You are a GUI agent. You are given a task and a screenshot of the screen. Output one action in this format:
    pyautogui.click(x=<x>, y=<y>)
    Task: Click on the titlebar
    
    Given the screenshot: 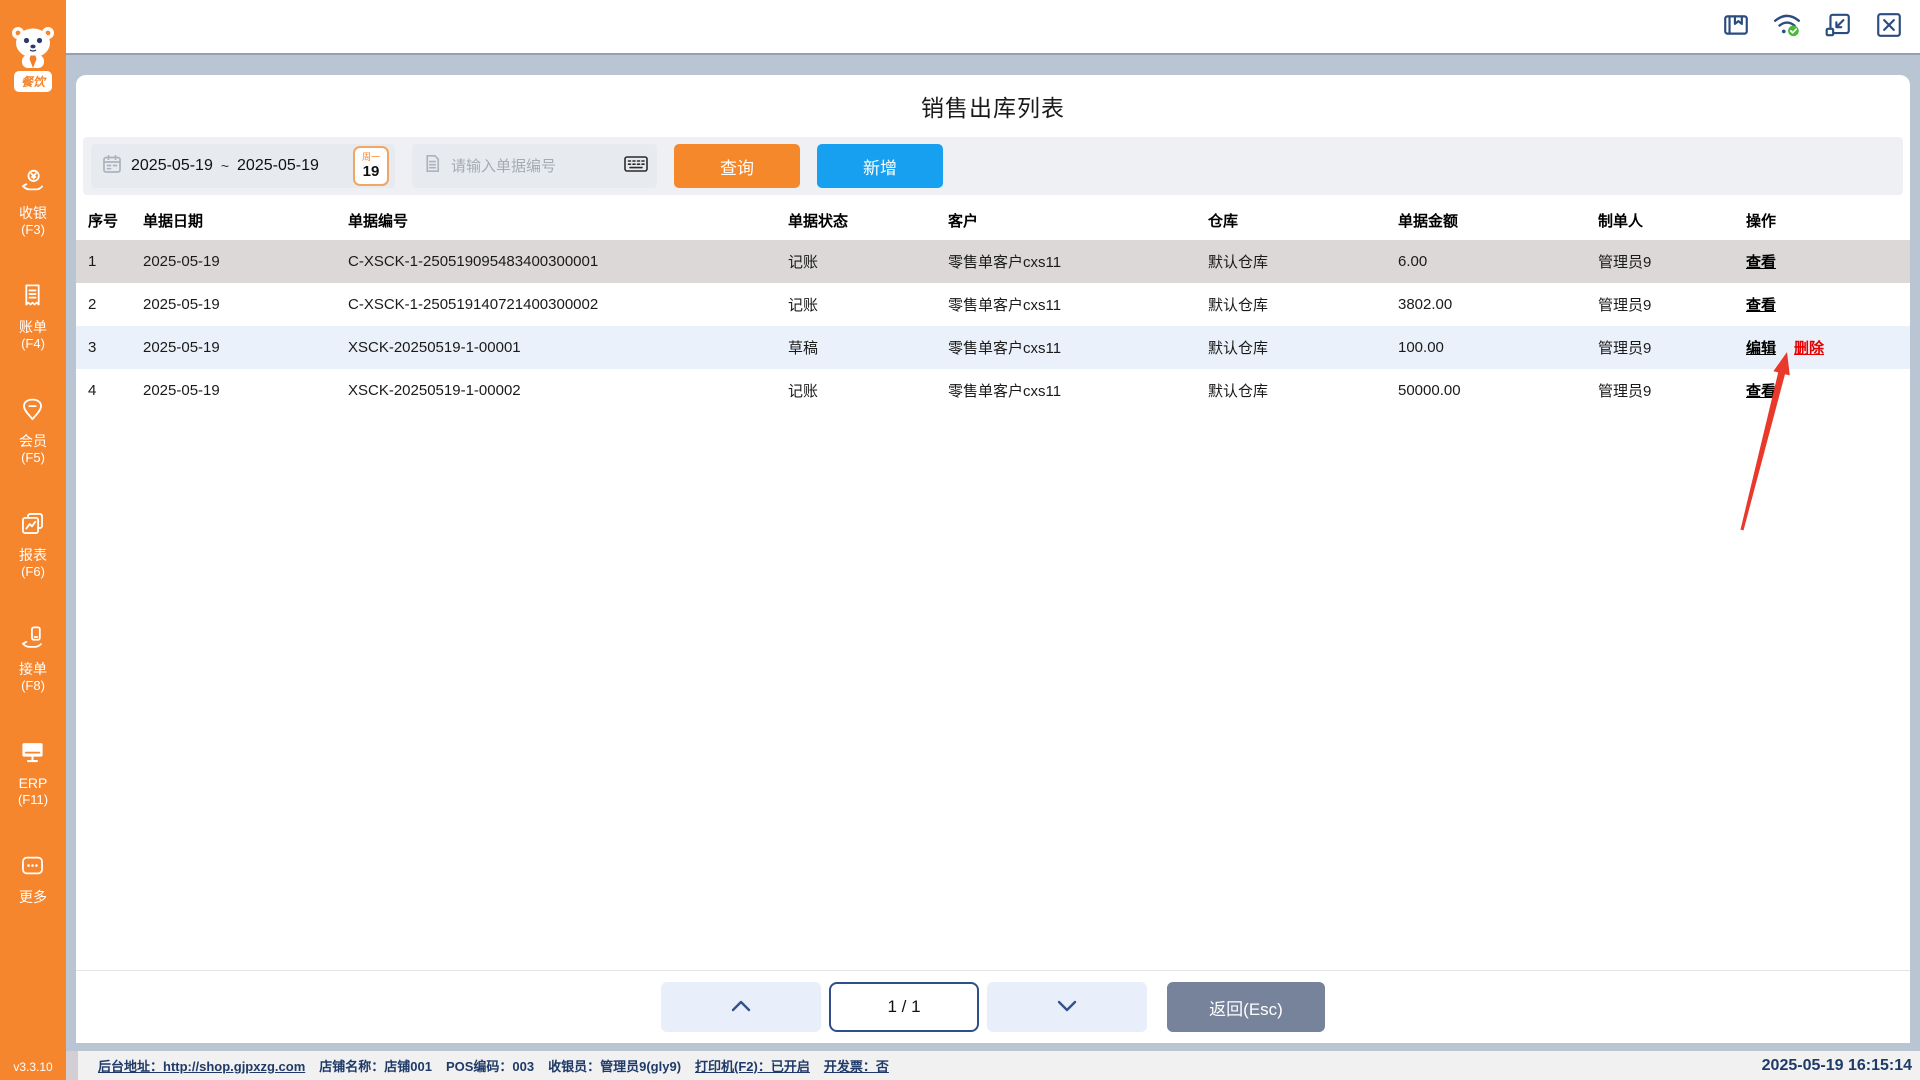 What is the action you would take?
    pyautogui.click(x=993, y=27)
    